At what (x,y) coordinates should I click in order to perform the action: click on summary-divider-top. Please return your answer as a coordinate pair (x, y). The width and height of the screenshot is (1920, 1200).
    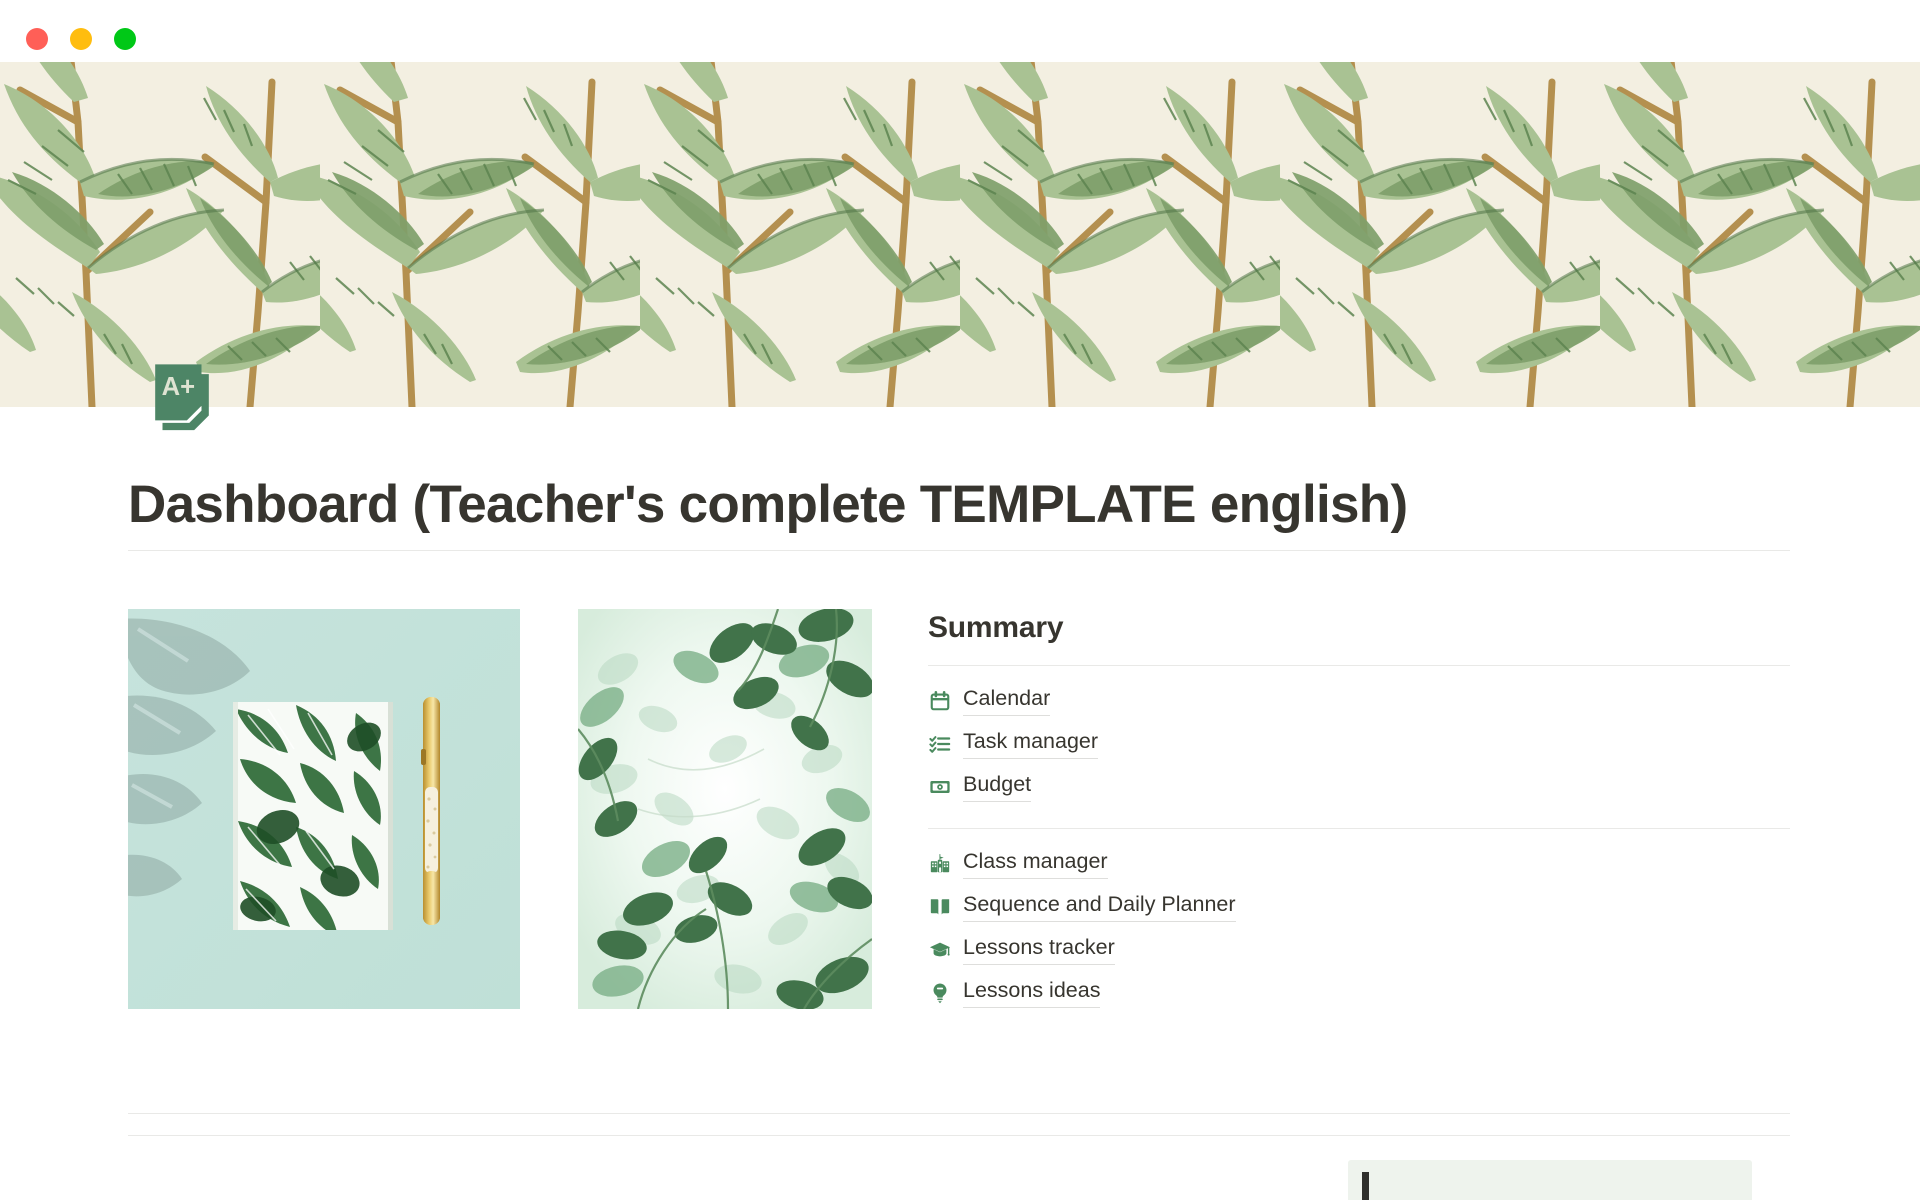
    Looking at the image, I should click on (1359, 665).